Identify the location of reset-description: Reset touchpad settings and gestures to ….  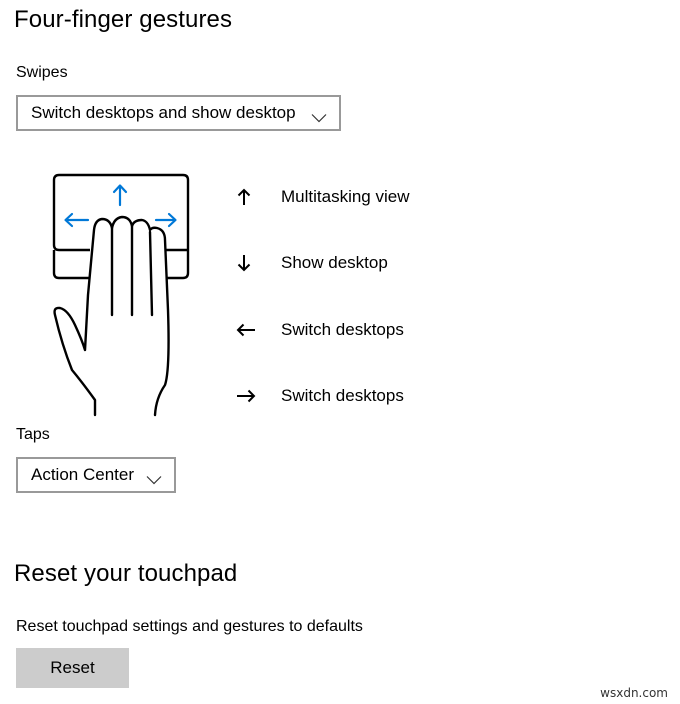
(189, 626).